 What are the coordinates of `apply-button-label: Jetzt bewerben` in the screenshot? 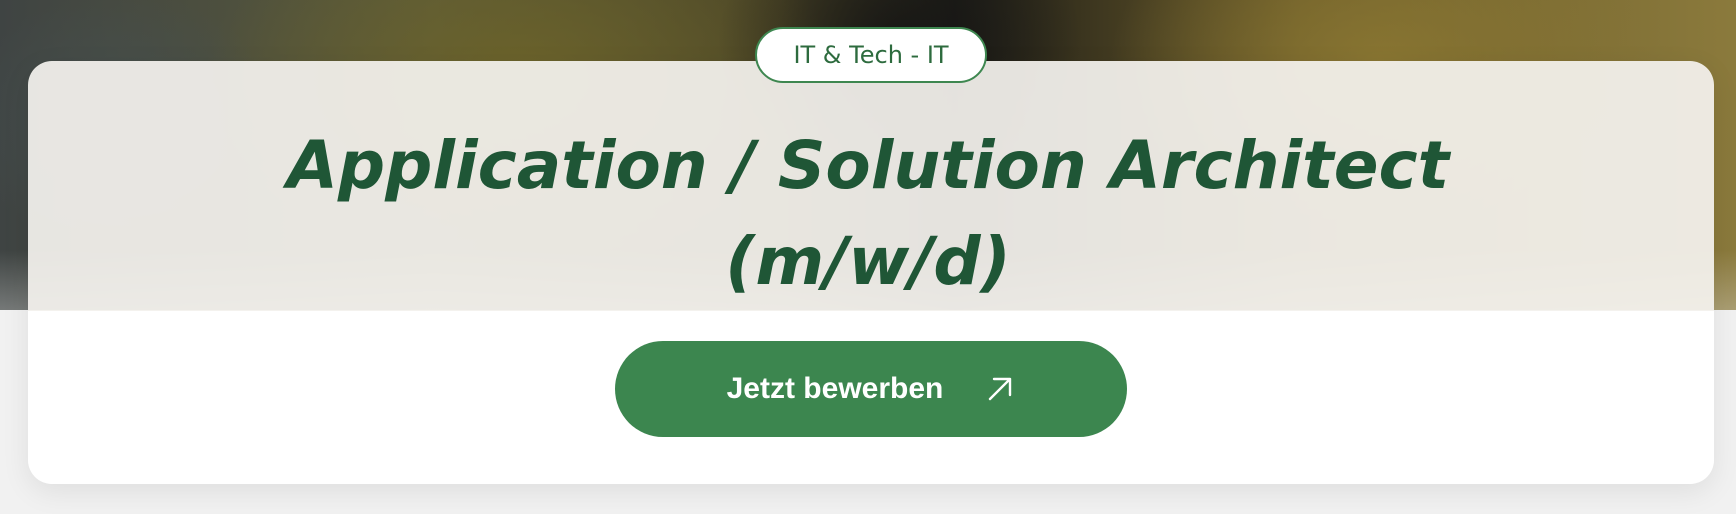 It's located at (835, 388).